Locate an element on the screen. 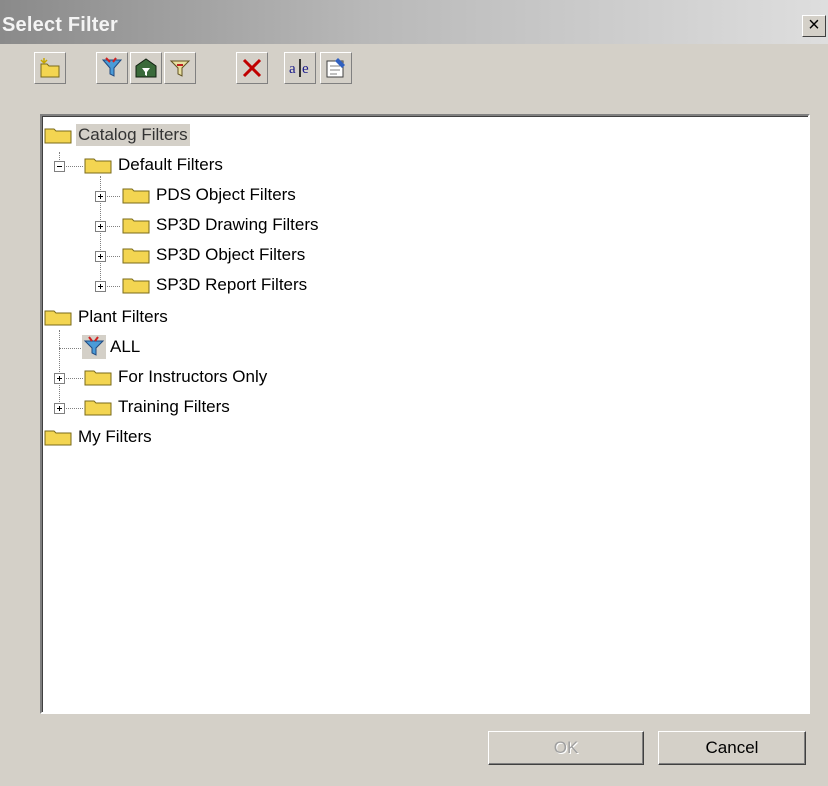 The height and width of the screenshot is (786, 828). tree-node-training-filters: Training Filters is located at coordinates (158, 407).